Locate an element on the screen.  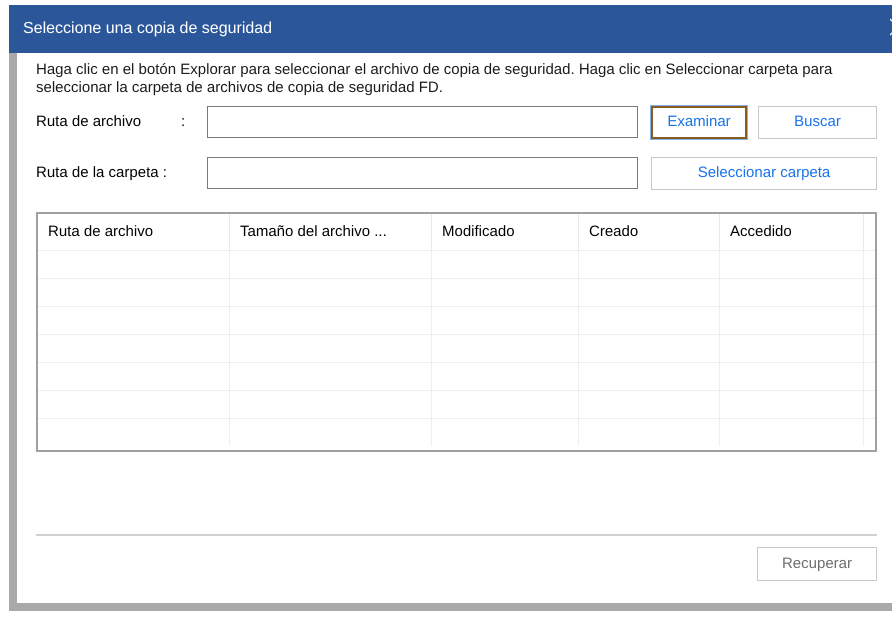
colon-label: : is located at coordinates (183, 122).